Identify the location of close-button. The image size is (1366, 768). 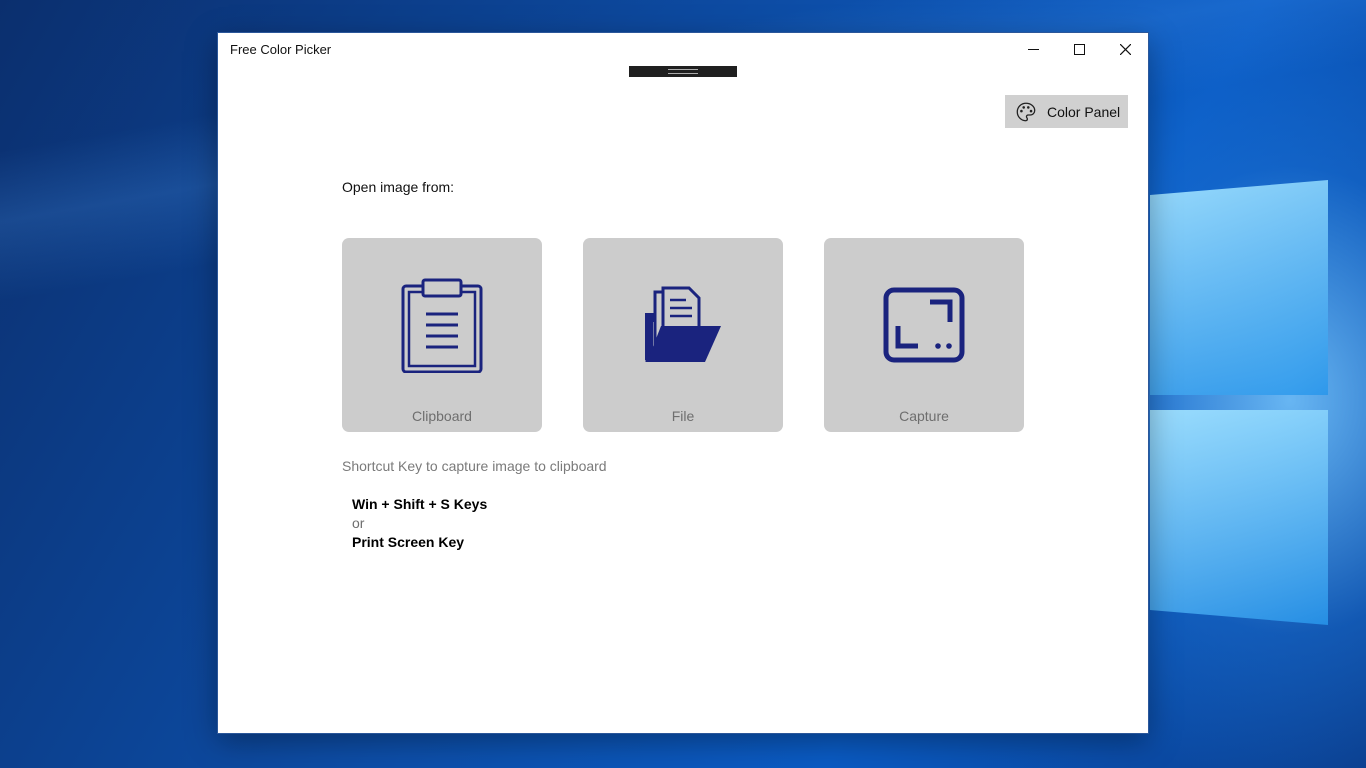
(1125, 49).